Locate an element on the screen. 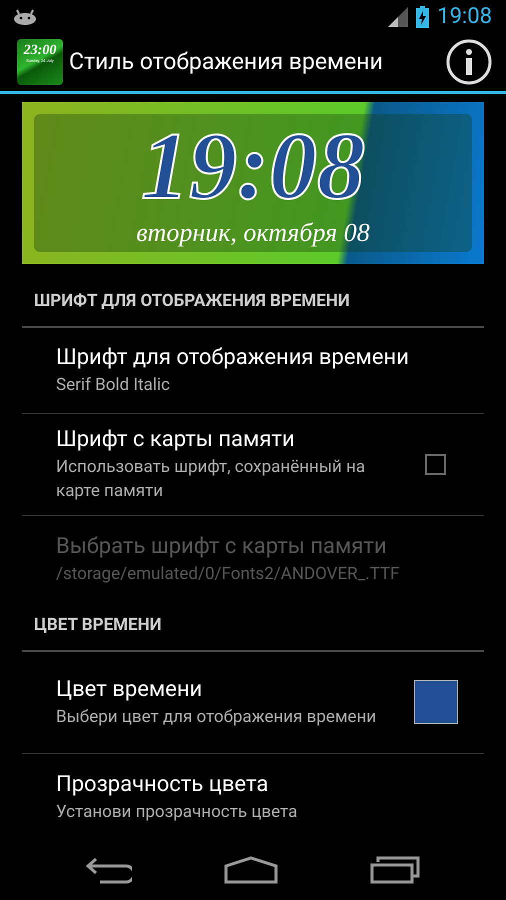 The image size is (506, 900). preference-summary: Serif Bold Italic is located at coordinates (113, 386).